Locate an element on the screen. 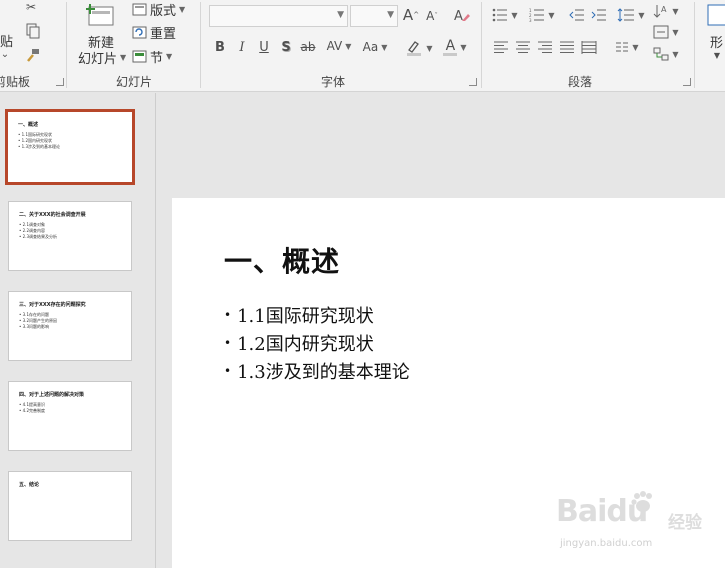  layout-button: 版式 ▼ is located at coordinates (158, 9).